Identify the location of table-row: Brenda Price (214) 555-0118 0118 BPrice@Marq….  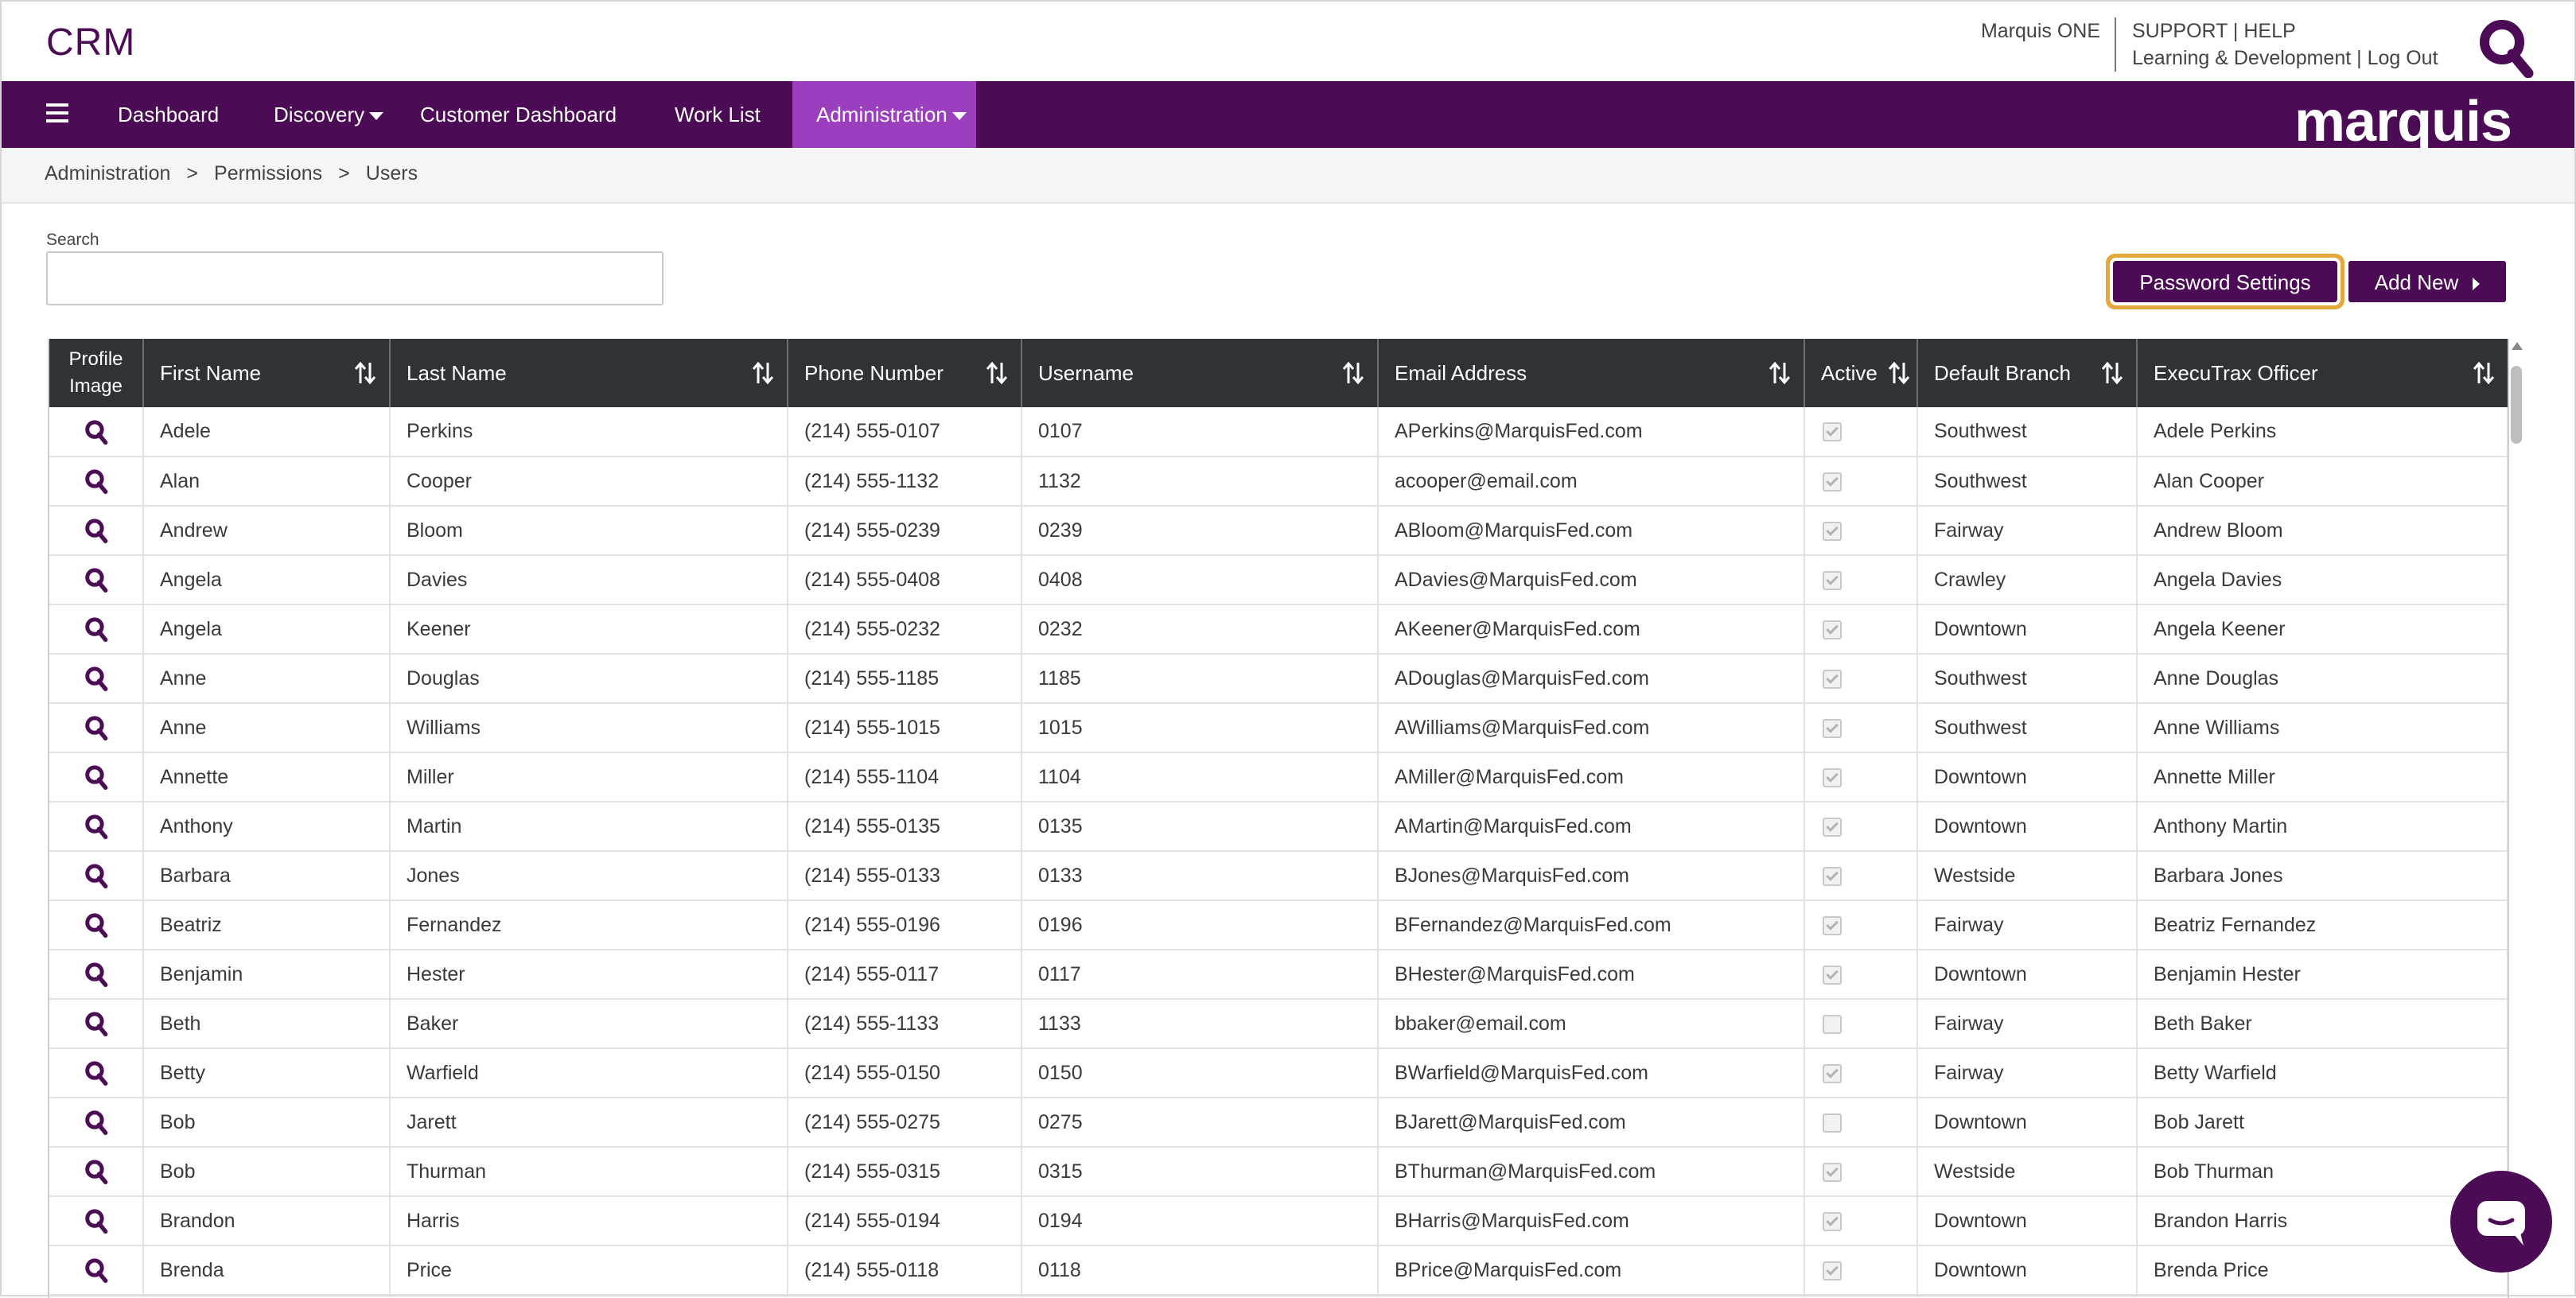
(1279, 1270).